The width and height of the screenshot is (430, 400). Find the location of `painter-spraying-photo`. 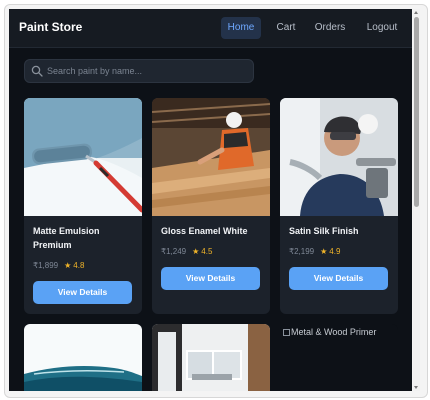

painter-spraying-photo is located at coordinates (339, 157).